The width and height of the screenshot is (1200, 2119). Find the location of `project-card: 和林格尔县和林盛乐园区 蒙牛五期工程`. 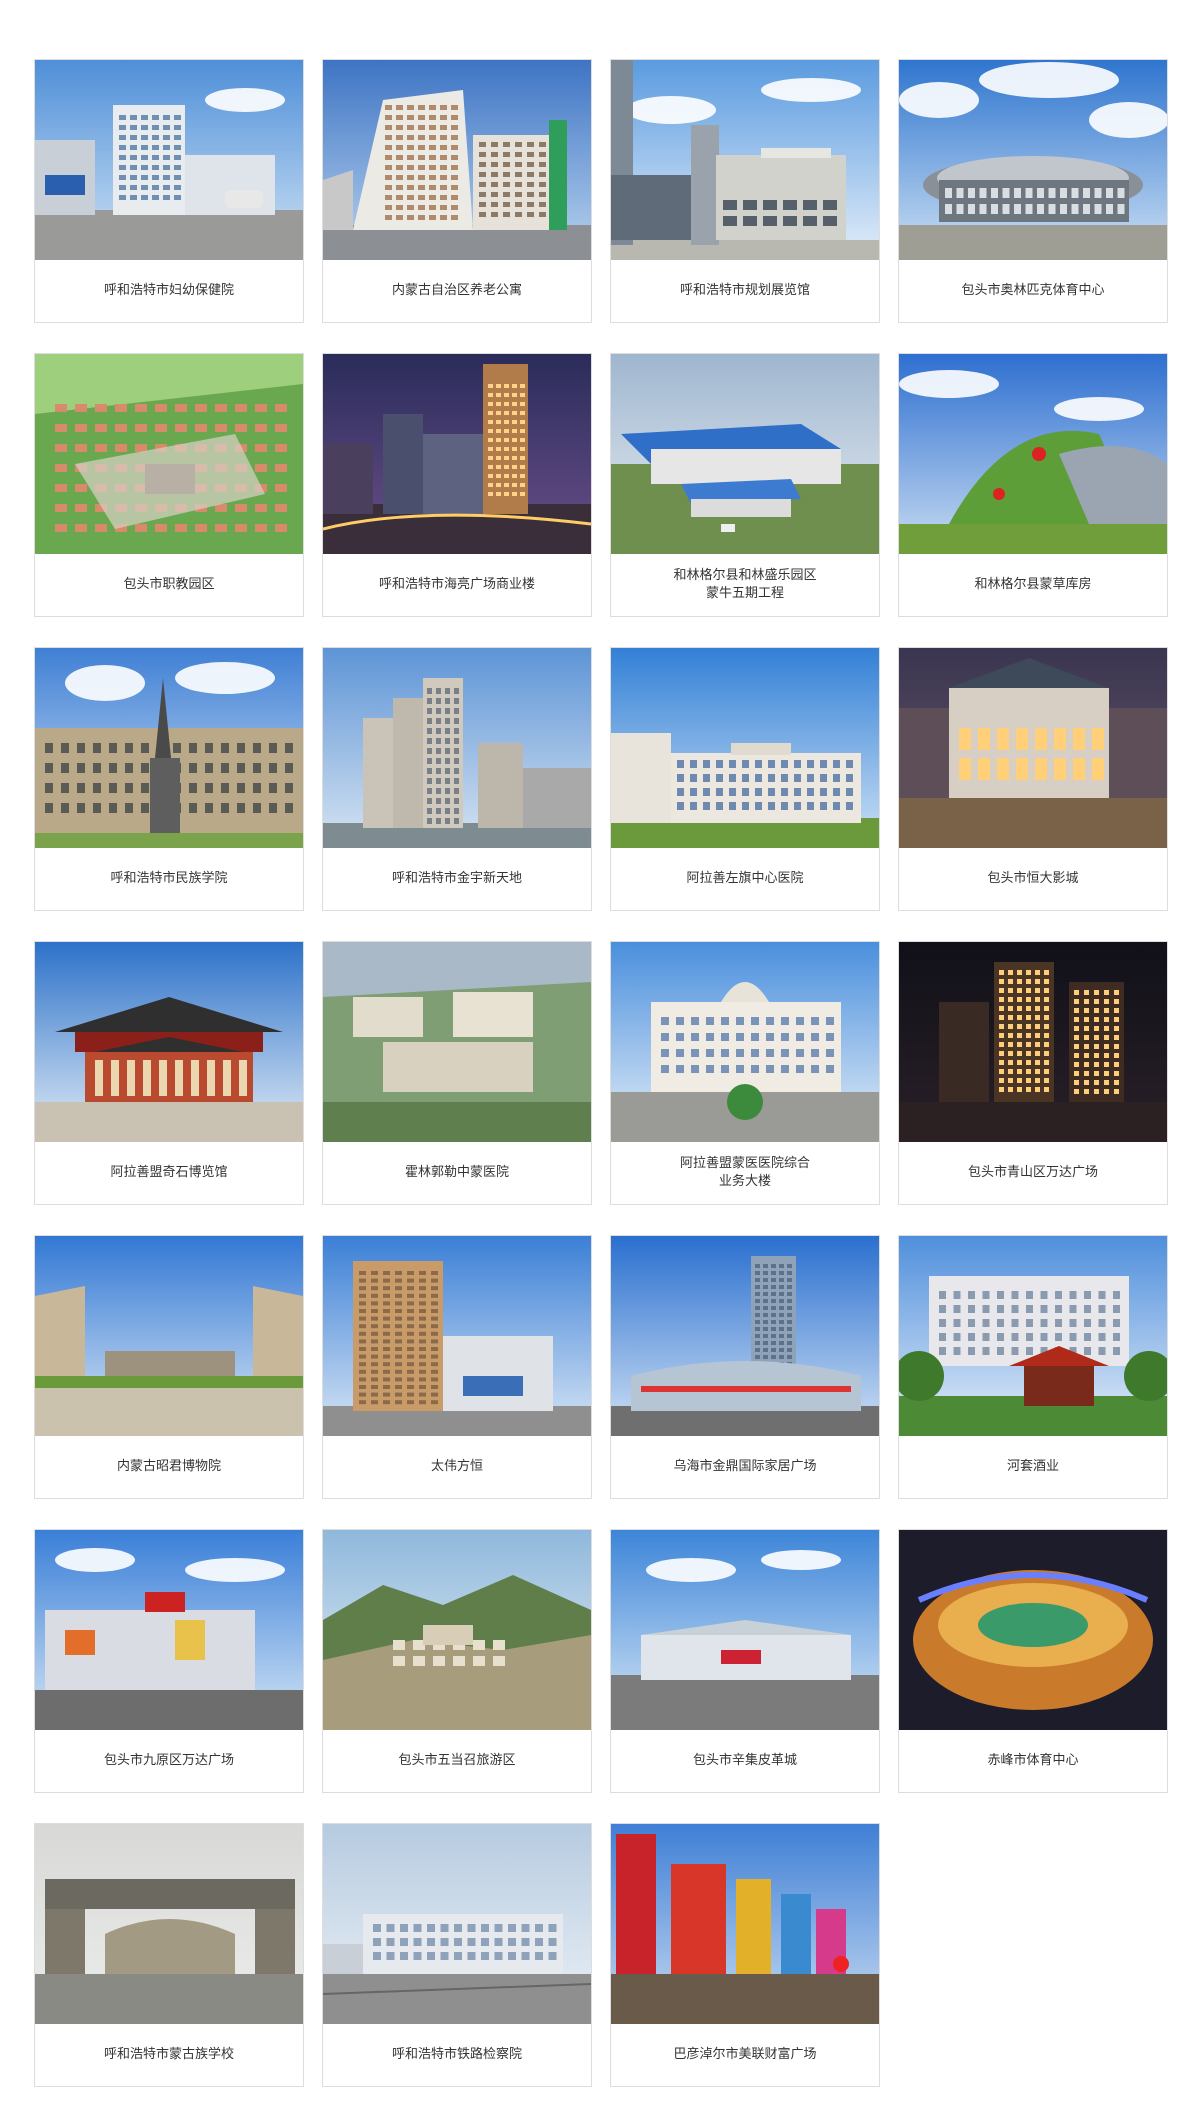

project-card: 和林格尔县和林盛乐园区 蒙牛五期工程 is located at coordinates (745, 485).